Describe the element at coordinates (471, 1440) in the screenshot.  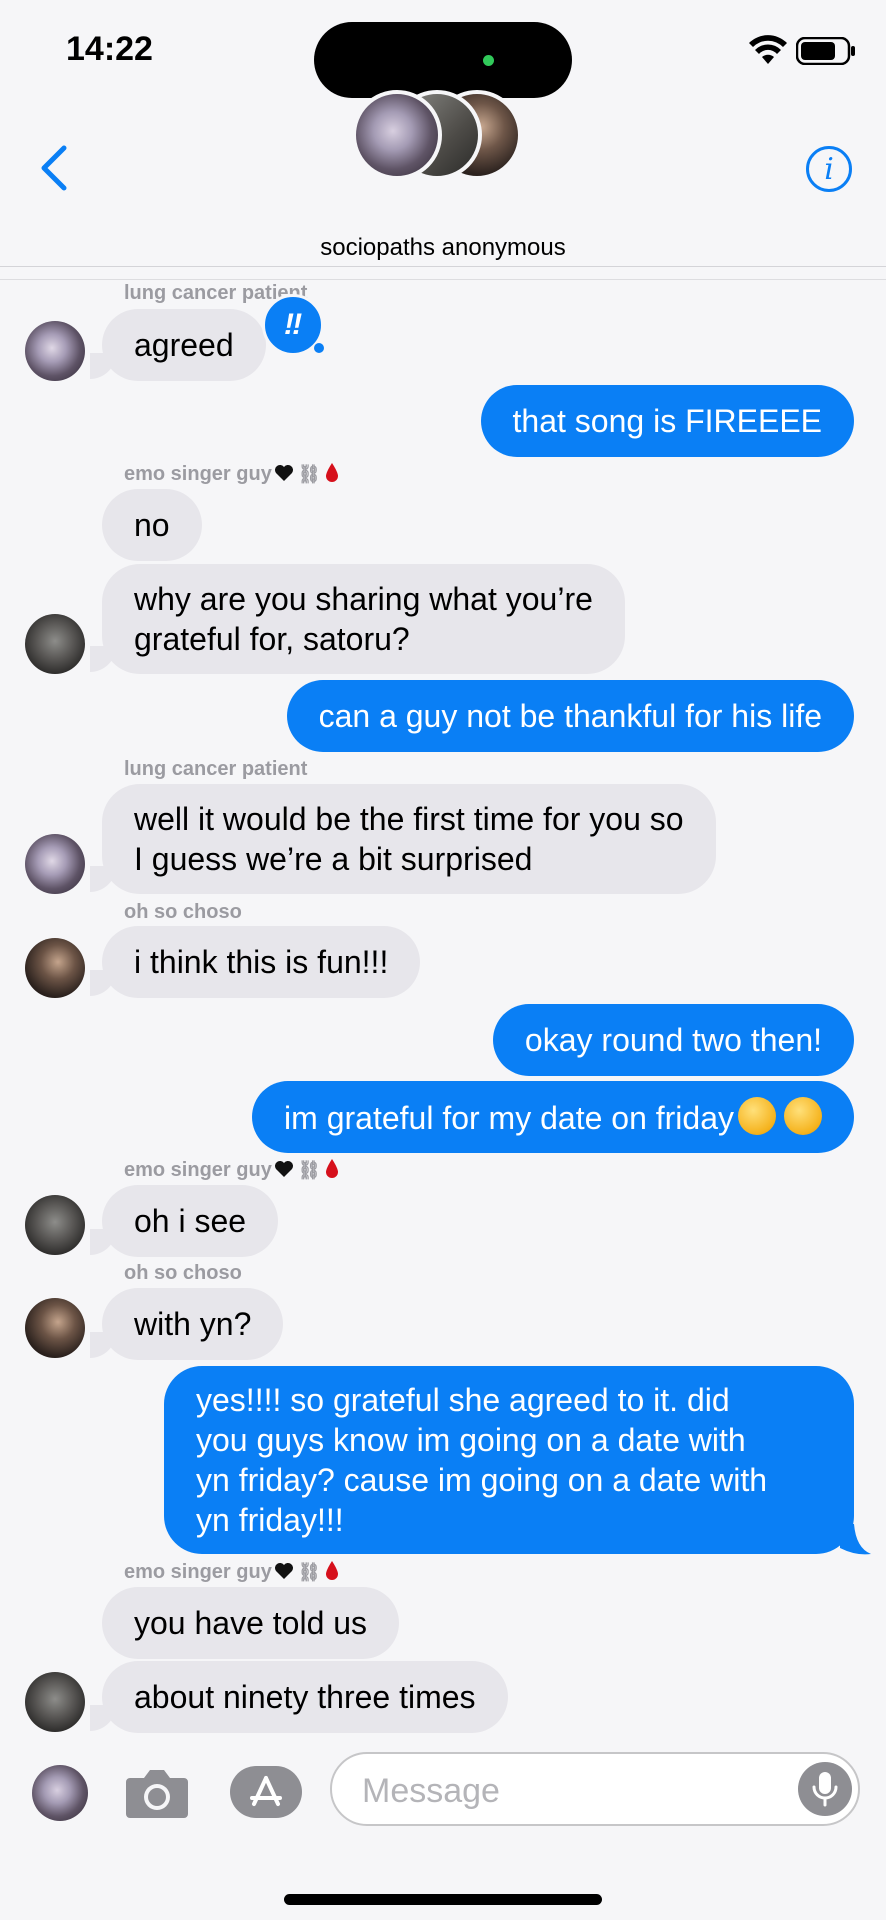
I see `message-line: you guys know im going on a date with` at that location.